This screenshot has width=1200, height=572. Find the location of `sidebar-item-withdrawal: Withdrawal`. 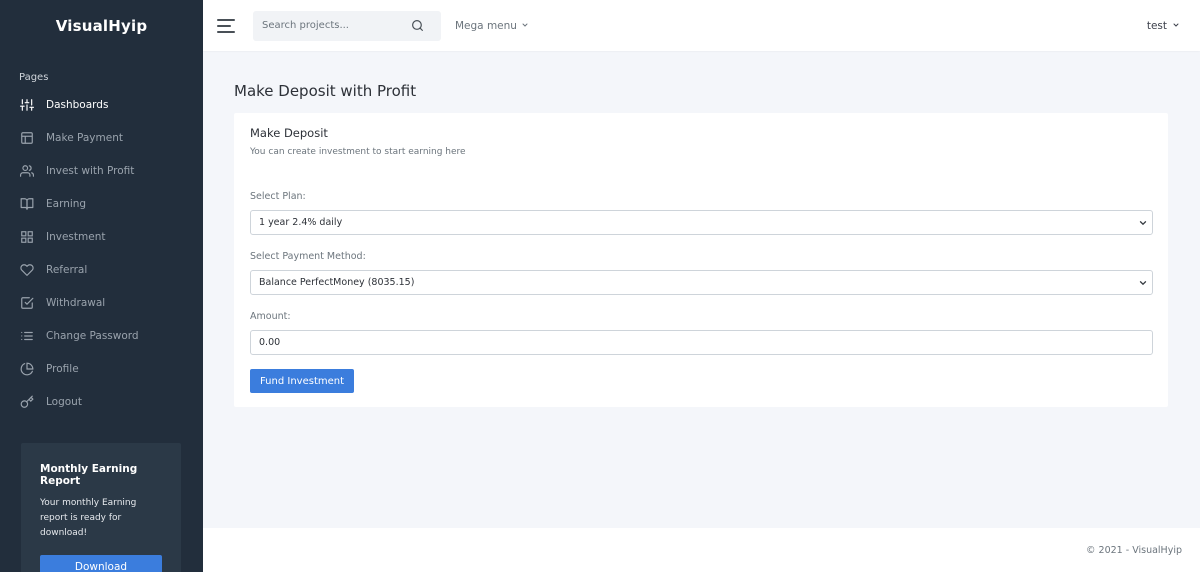

sidebar-item-withdrawal: Withdrawal is located at coordinates (101, 302).